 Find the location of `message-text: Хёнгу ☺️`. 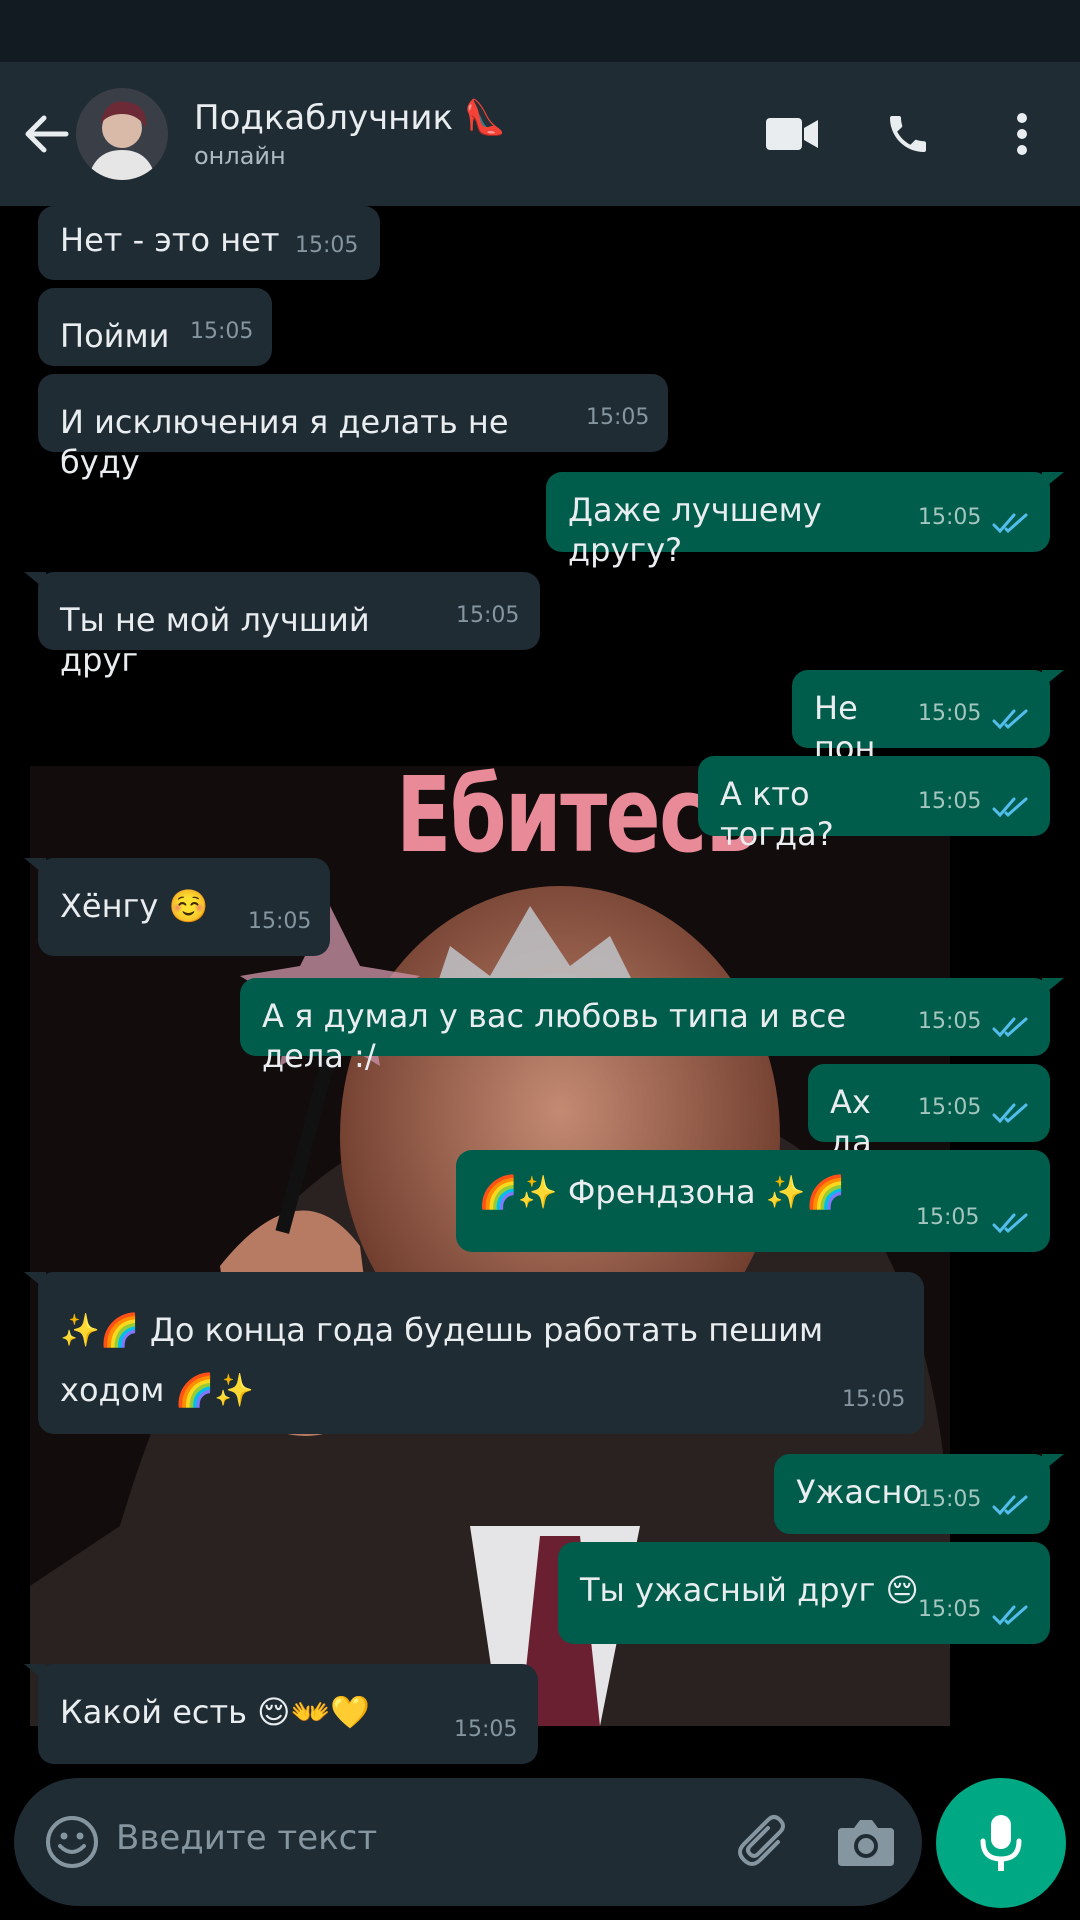

message-text: Хёнгу ☺️ is located at coordinates (134, 906).